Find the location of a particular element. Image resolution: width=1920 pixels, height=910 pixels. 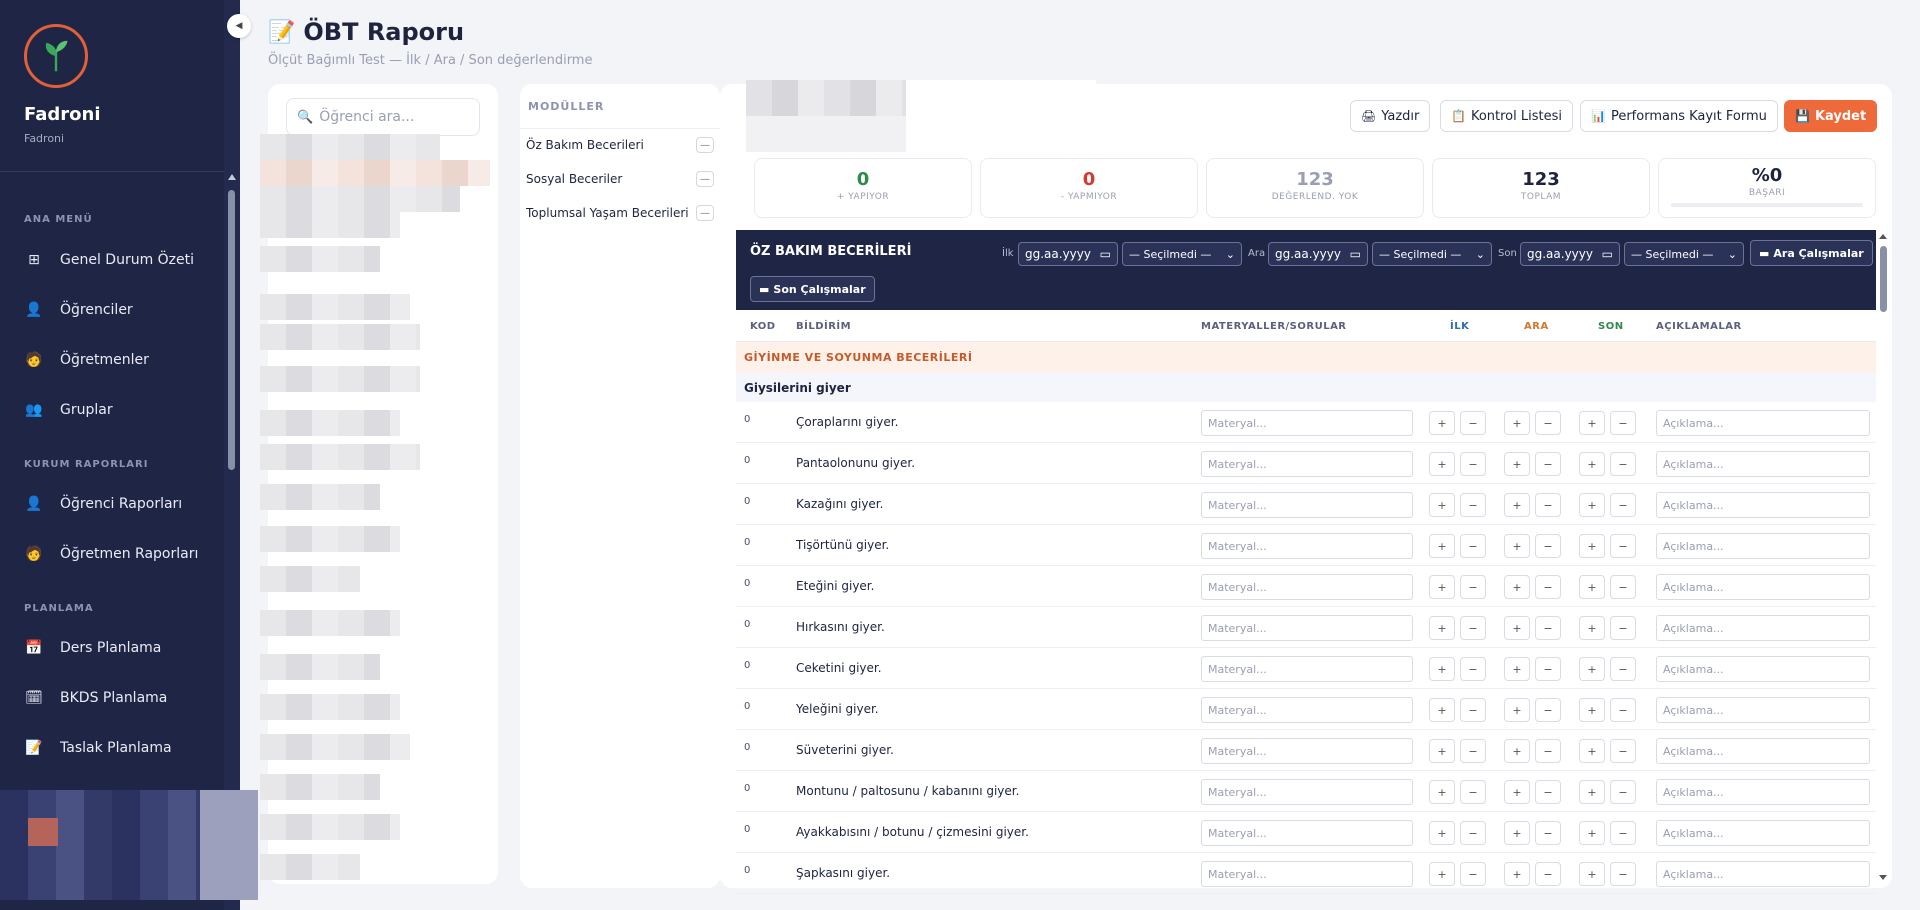

sidebar-item-teacher-reports: 🧑 Öğretmen Raporları is located at coordinates (119, 554).